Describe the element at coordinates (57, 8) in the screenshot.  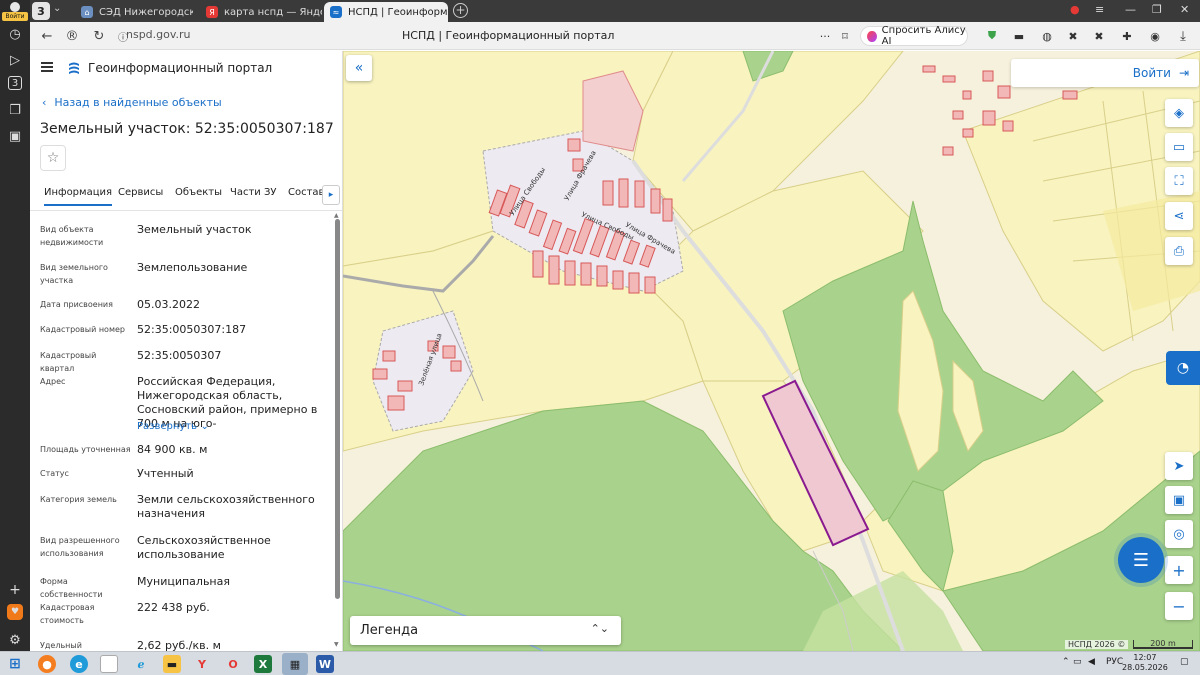
I see `chevron-down-icon: ⌄` at that location.